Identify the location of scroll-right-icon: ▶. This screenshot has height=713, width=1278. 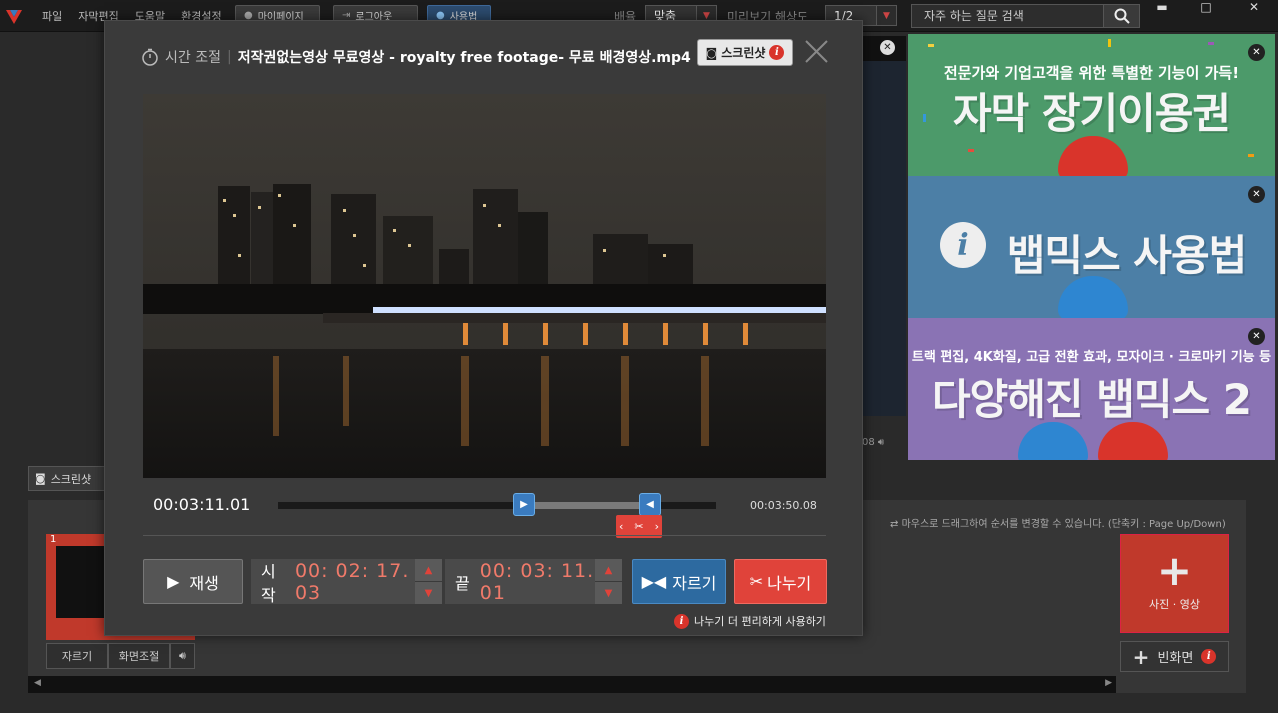
(1108, 683).